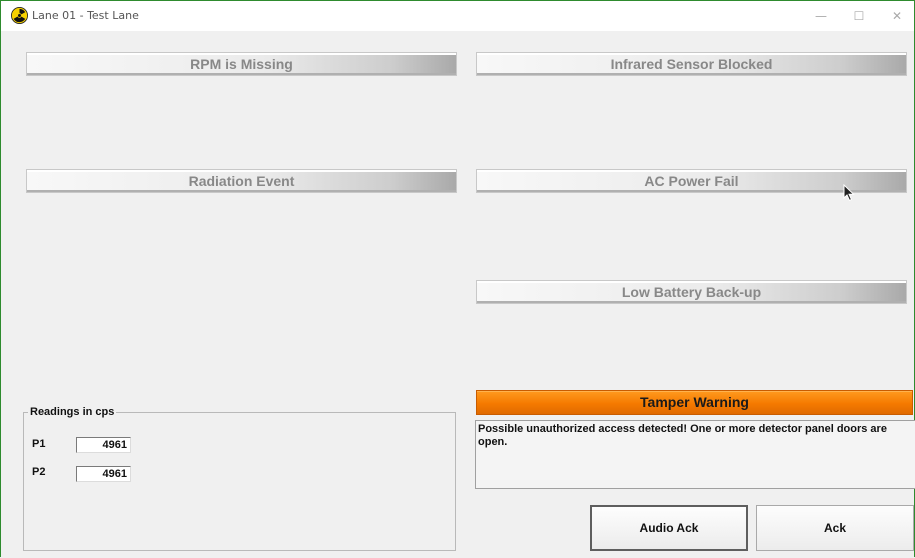 The width and height of the screenshot is (915, 558). What do you see at coordinates (103, 445) in the screenshot?
I see `p1-value-field: 4961` at bounding box center [103, 445].